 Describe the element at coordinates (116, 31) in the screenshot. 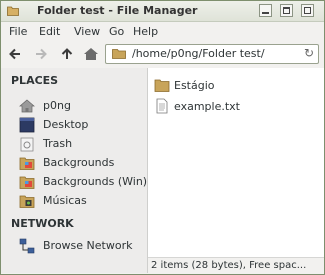

I see `menu-go: Go` at that location.